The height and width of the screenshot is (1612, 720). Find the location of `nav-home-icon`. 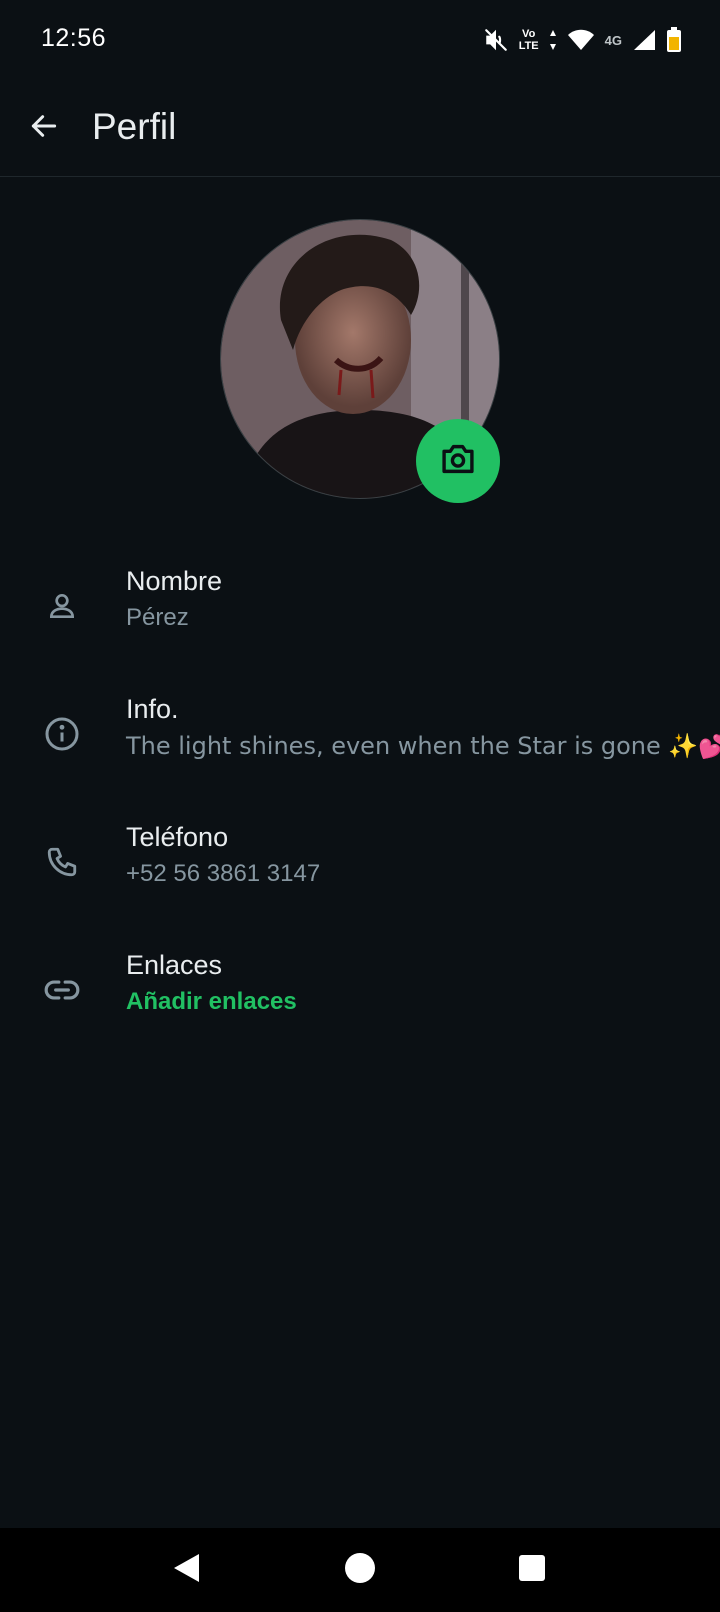

nav-home-icon is located at coordinates (360, 1570).